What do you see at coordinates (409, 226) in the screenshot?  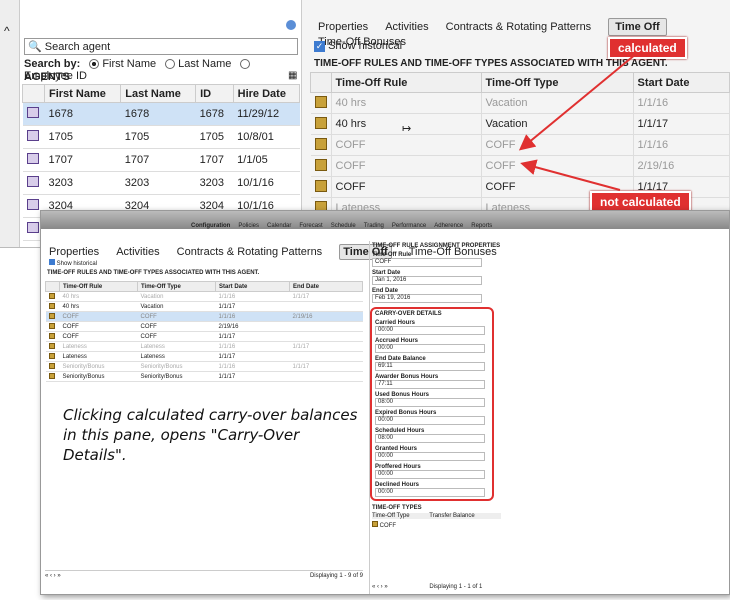 I see `nav-item: Performance` at bounding box center [409, 226].